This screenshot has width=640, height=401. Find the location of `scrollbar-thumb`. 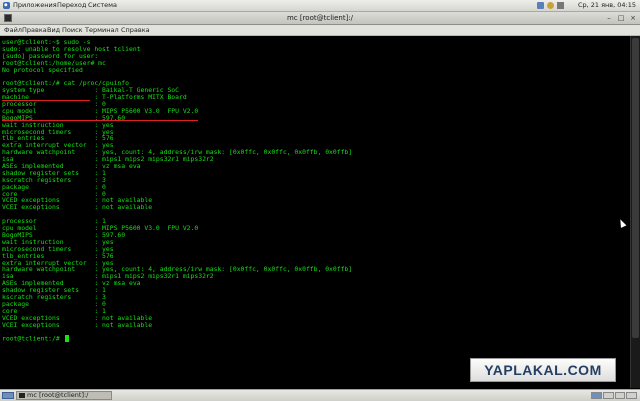

scrollbar-thumb is located at coordinates (635, 188).